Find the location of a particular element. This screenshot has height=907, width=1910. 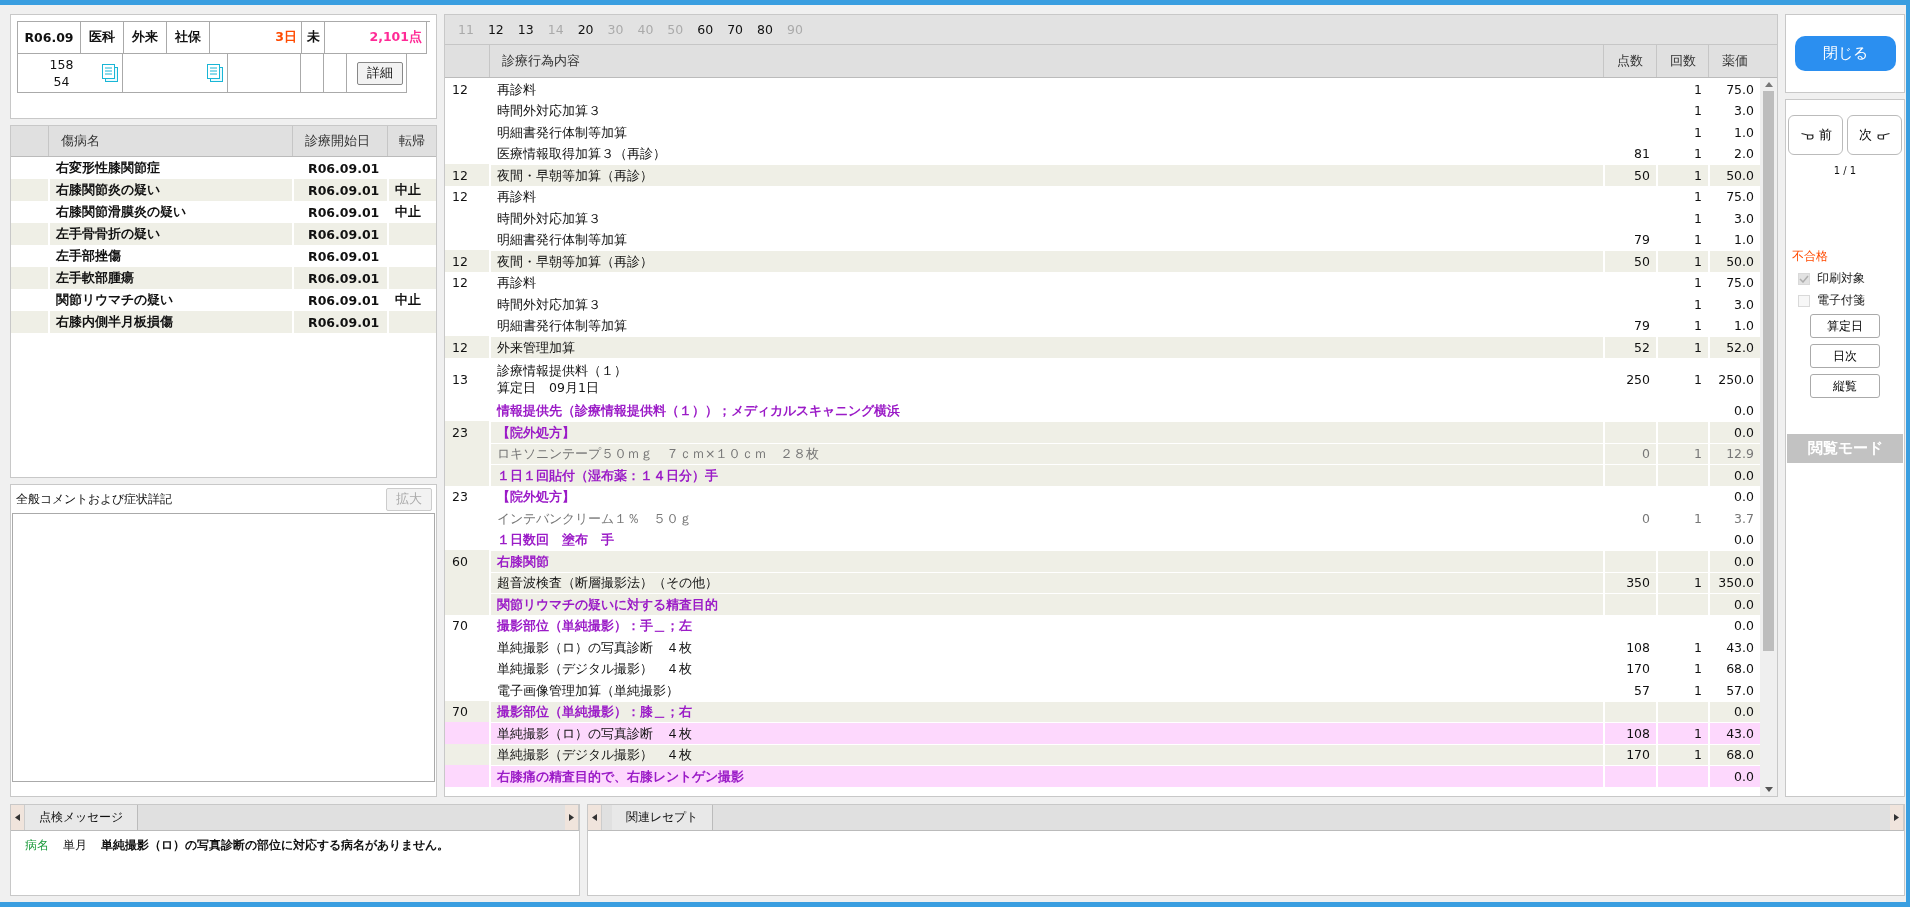

table-row: 右膝痛の精査目的で、右膝レントゲン撮影 0.0 is located at coordinates (1102, 776).